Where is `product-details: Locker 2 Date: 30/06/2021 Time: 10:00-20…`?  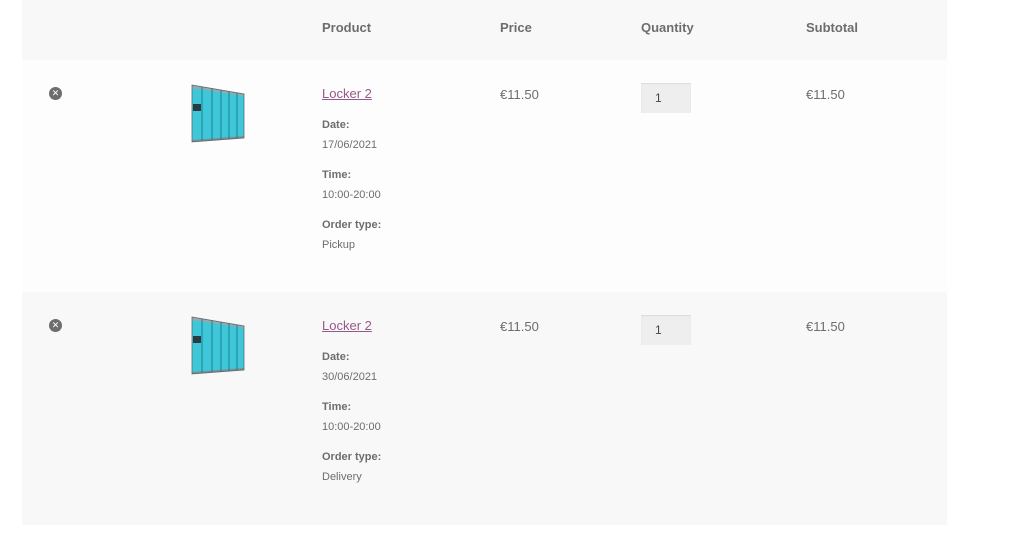 product-details: Locker 2 Date: 30/06/2021 Time: 10:00-20… is located at coordinates (402, 401).